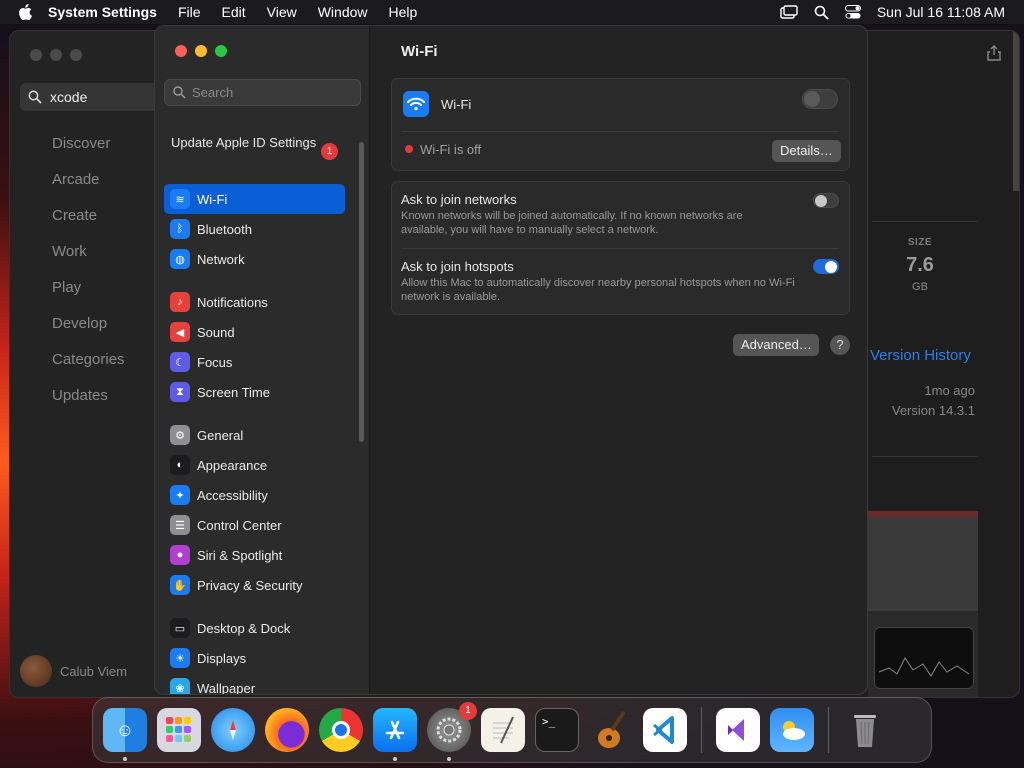 Image resolution: width=1024 pixels, height=768 pixels. What do you see at coordinates (416, 104) in the screenshot?
I see `wifi-icon` at bounding box center [416, 104].